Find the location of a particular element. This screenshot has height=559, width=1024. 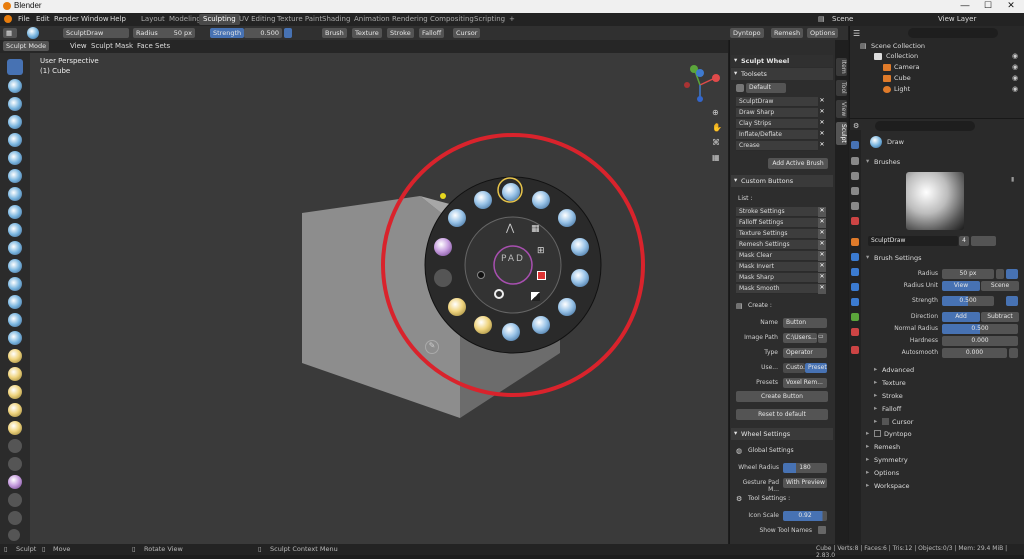

radius-field: 50 px is located at coordinates (968, 274).